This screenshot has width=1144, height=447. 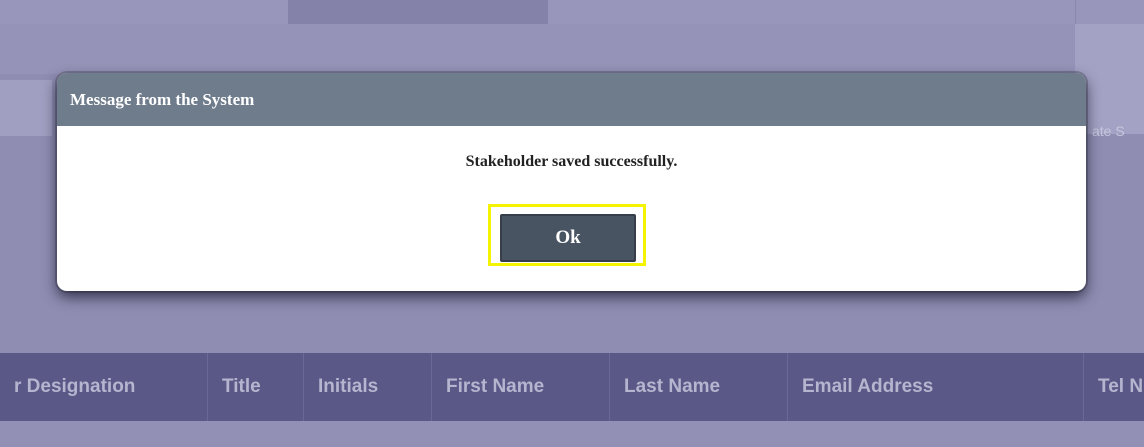 What do you see at coordinates (572, 49) in the screenshot?
I see `form-band` at bounding box center [572, 49].